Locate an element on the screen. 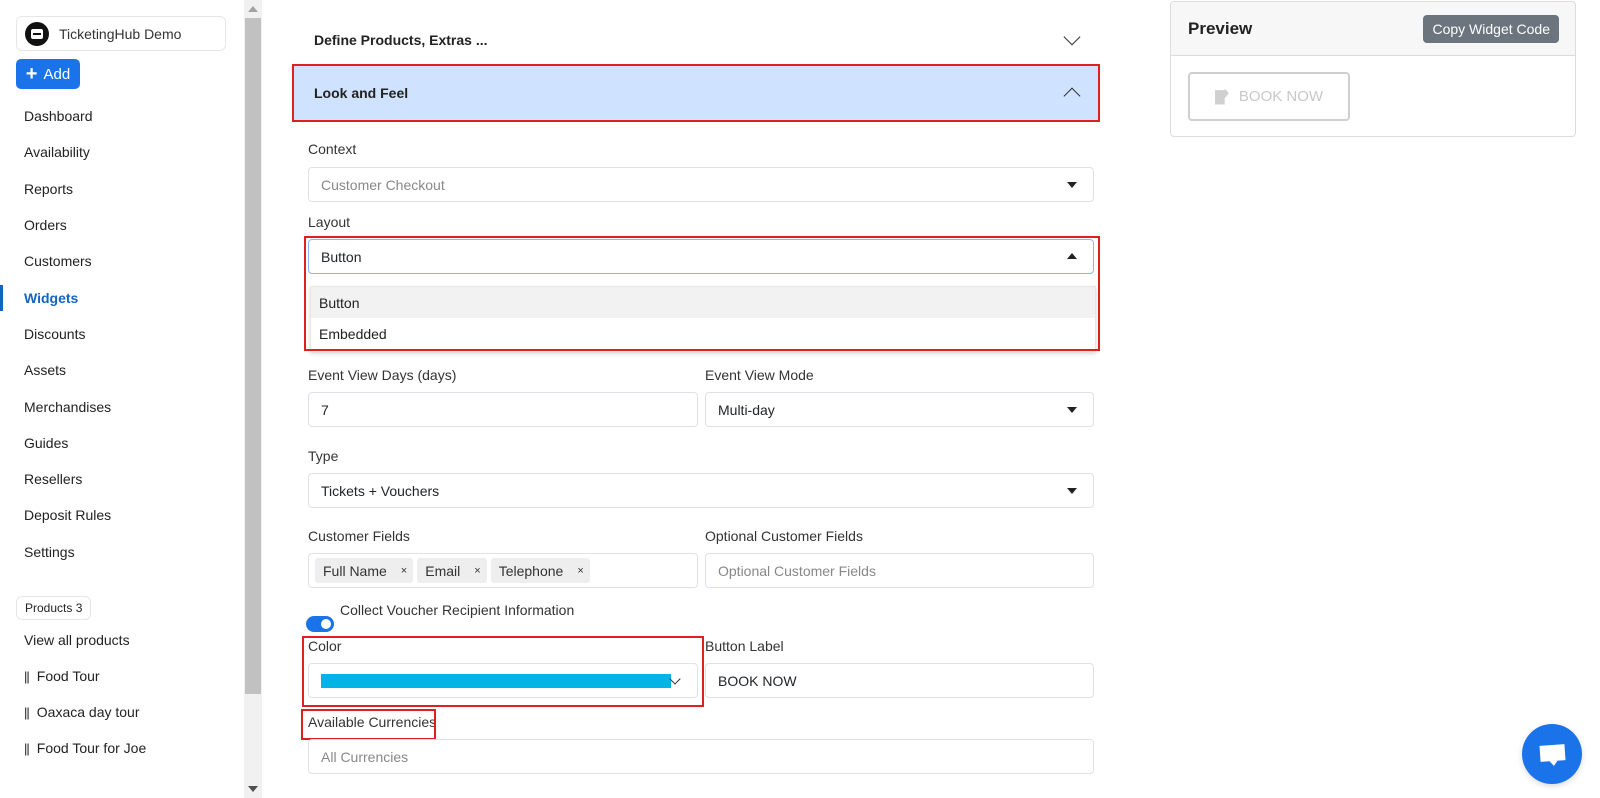 This screenshot has height=798, width=1600. brand-name: TicketingHub Demo is located at coordinates (120, 33).